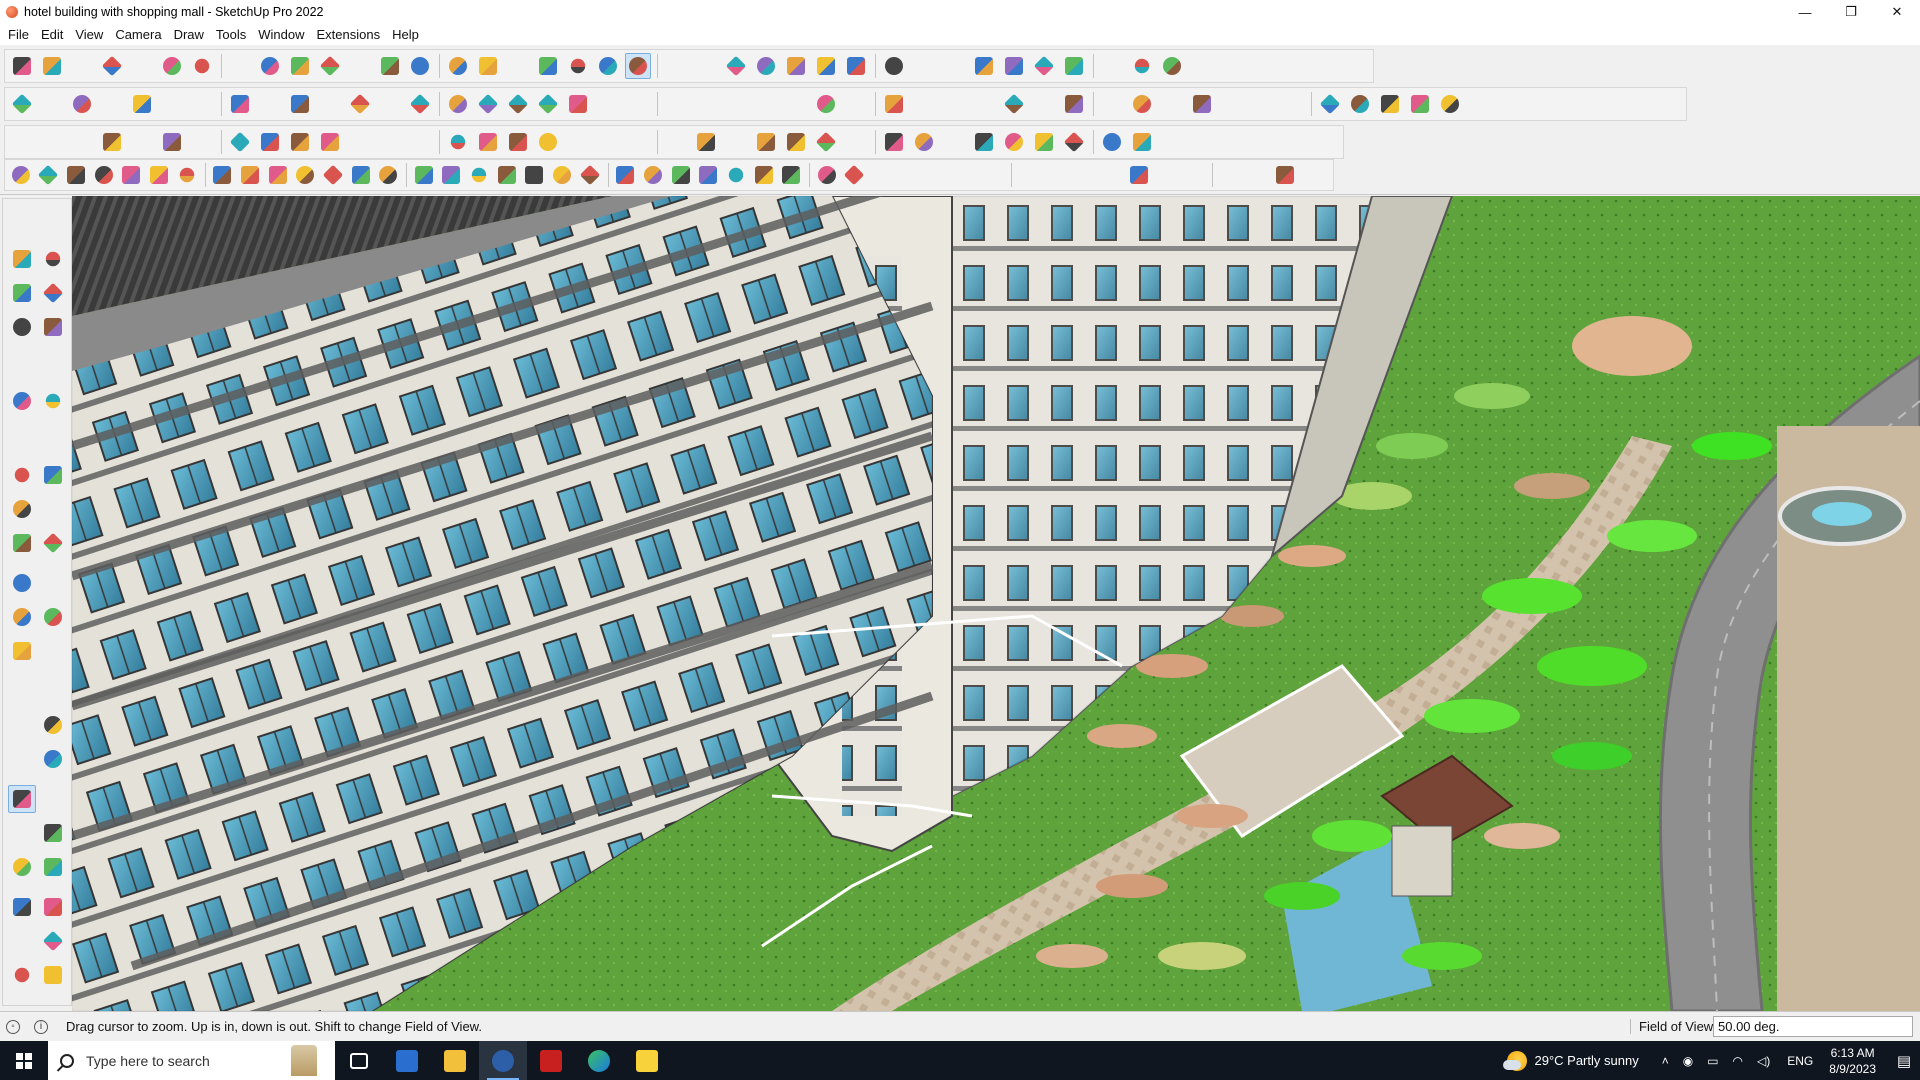  I want to click on follow-me-button, so click(360, 66).